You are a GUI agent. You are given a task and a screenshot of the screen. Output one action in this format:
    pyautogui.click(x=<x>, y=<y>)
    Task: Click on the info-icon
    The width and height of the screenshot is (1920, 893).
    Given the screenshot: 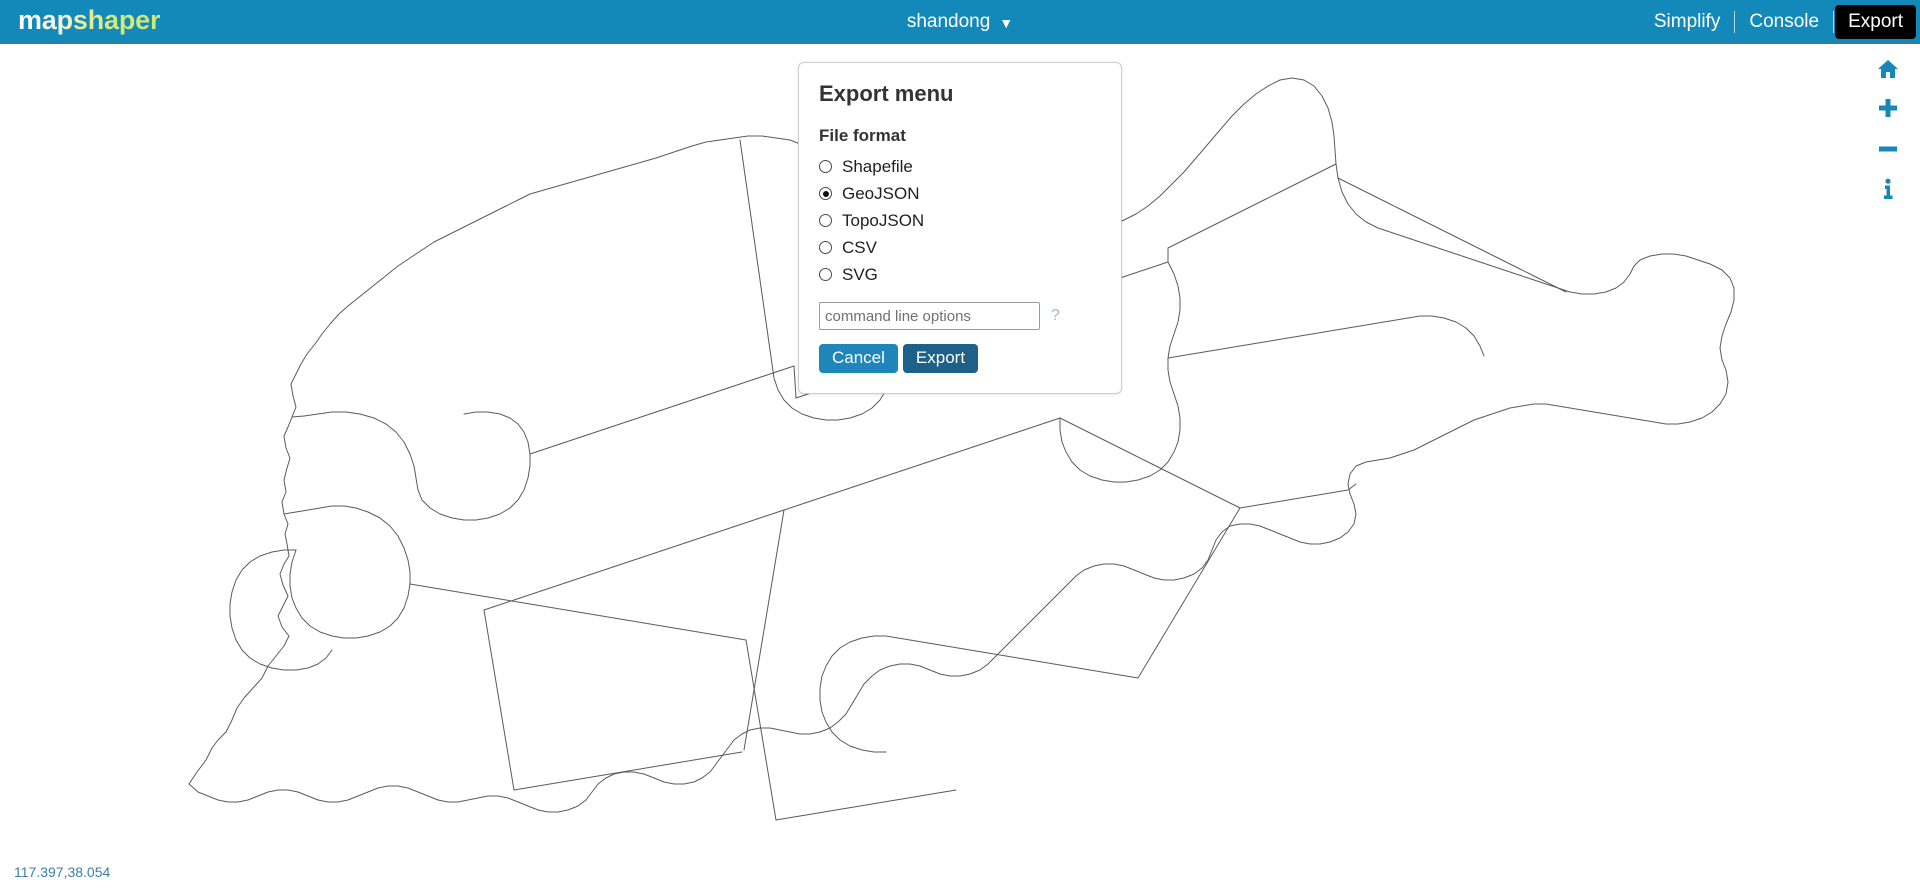 What is the action you would take?
    pyautogui.click(x=1888, y=189)
    